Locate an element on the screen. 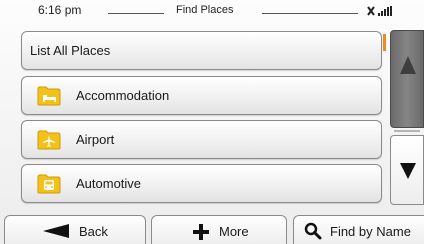 The height and width of the screenshot is (244, 424). find-by-name-button: Find by Name is located at coordinates (358, 229).